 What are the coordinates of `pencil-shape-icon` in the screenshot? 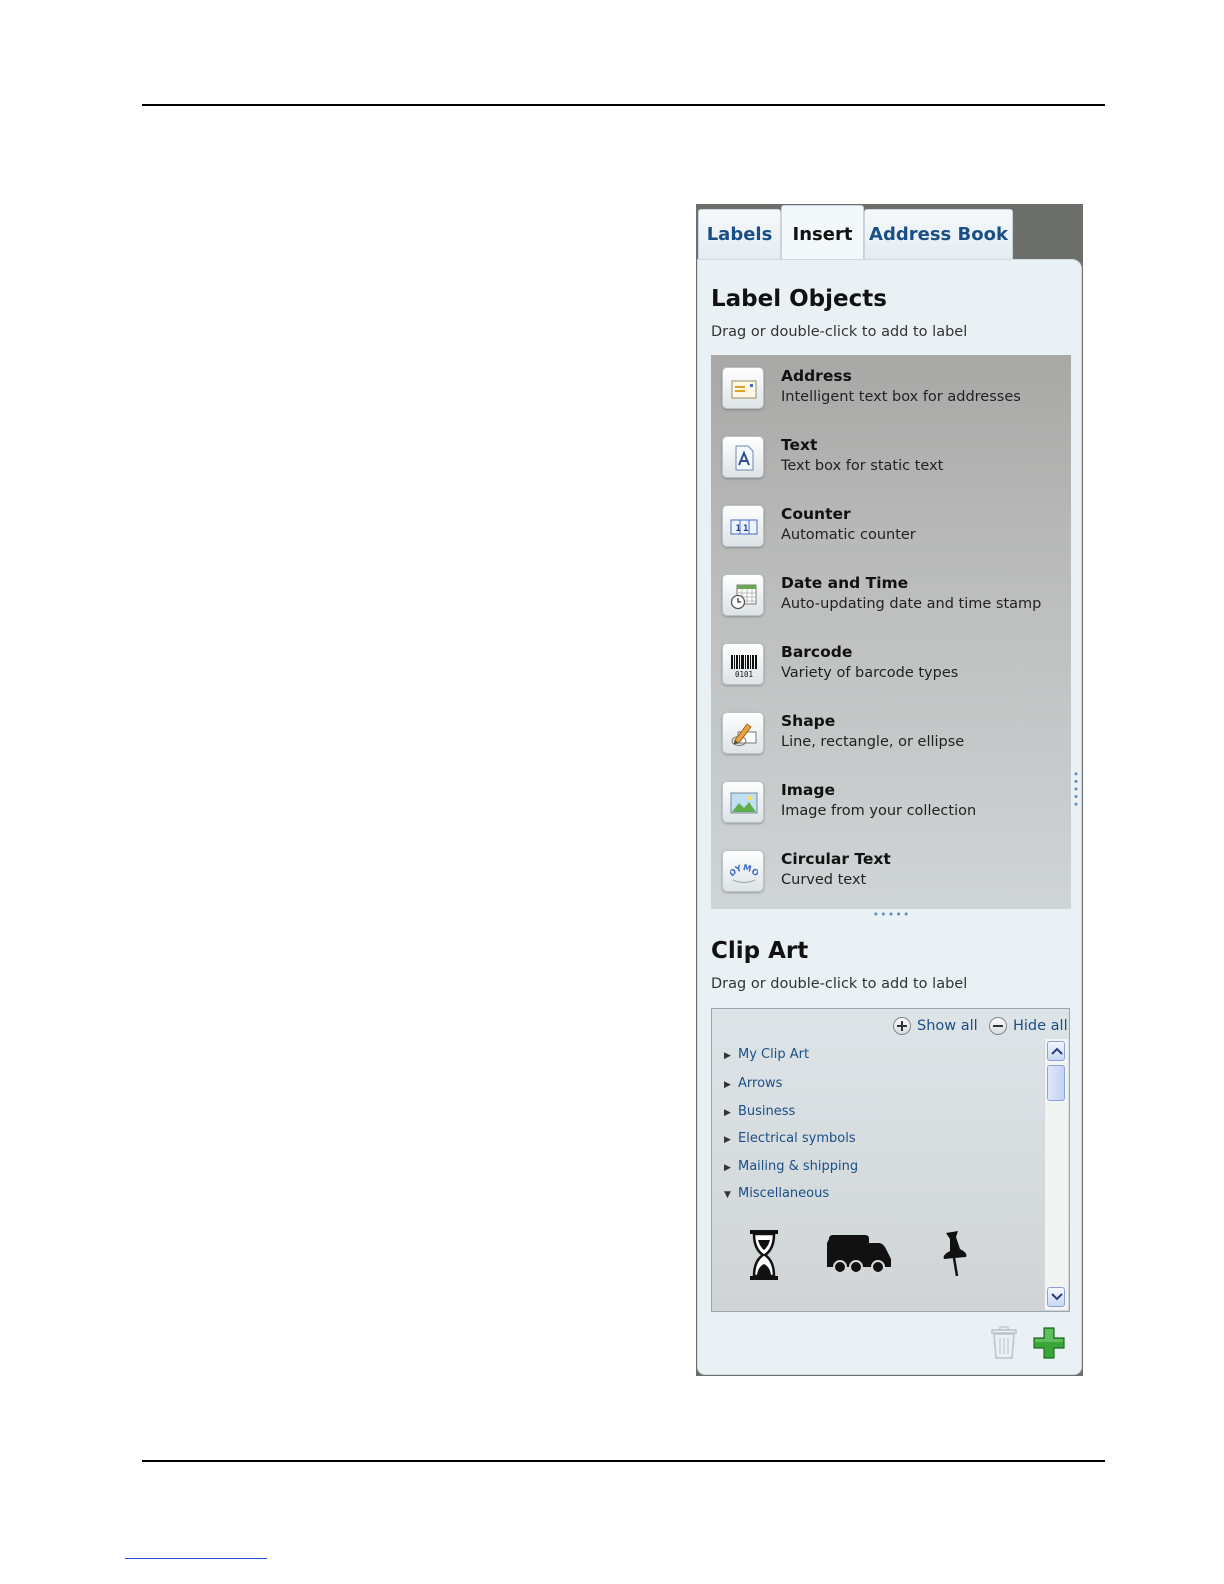 It's located at (743, 733).